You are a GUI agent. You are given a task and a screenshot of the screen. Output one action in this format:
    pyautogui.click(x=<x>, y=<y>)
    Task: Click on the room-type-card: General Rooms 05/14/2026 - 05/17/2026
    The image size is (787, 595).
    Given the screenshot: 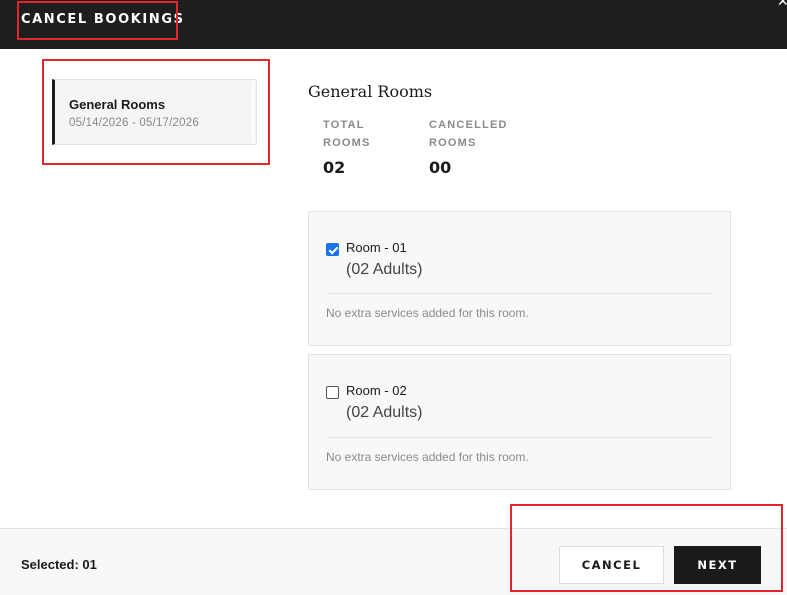 What is the action you would take?
    pyautogui.click(x=154, y=112)
    